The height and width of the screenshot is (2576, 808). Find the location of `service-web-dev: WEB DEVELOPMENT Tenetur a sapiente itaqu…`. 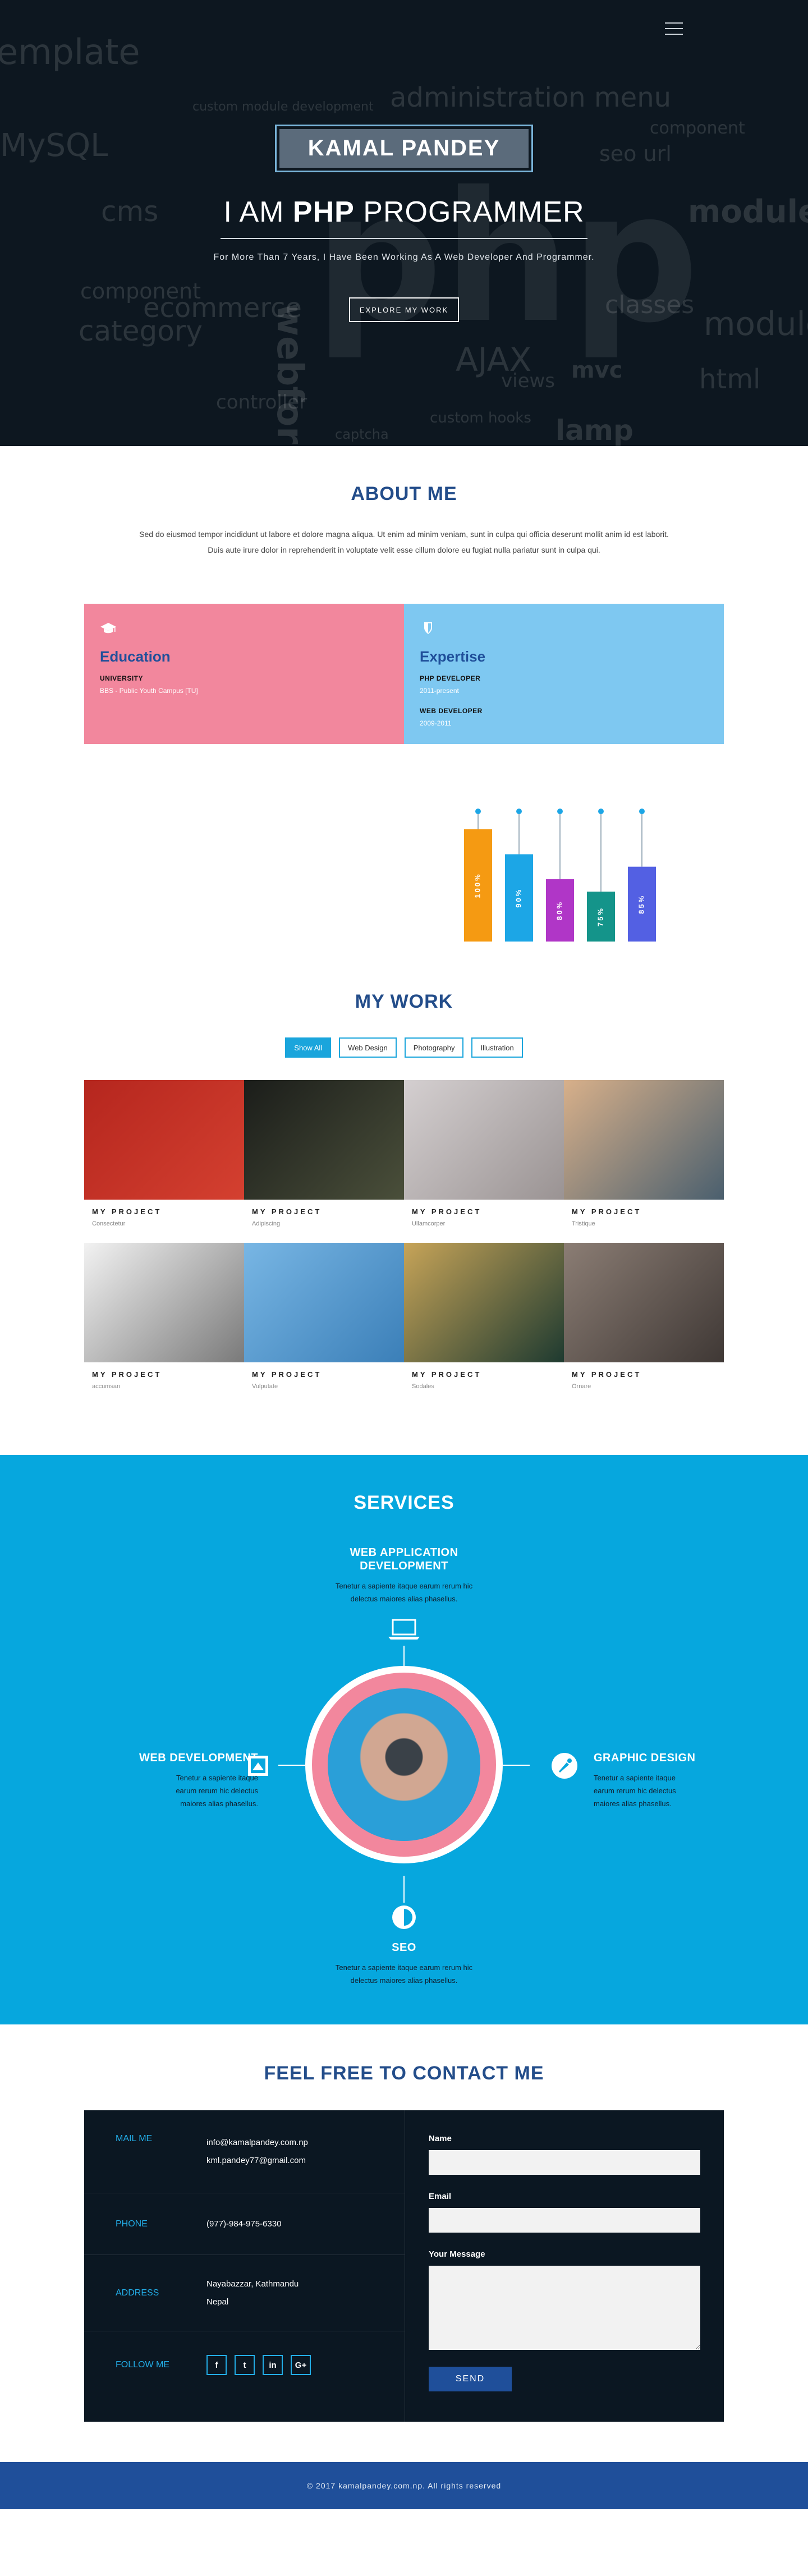

service-web-dev: WEB DEVELOPMENT Tenetur a sapiente itaqu… is located at coordinates (179, 1780).